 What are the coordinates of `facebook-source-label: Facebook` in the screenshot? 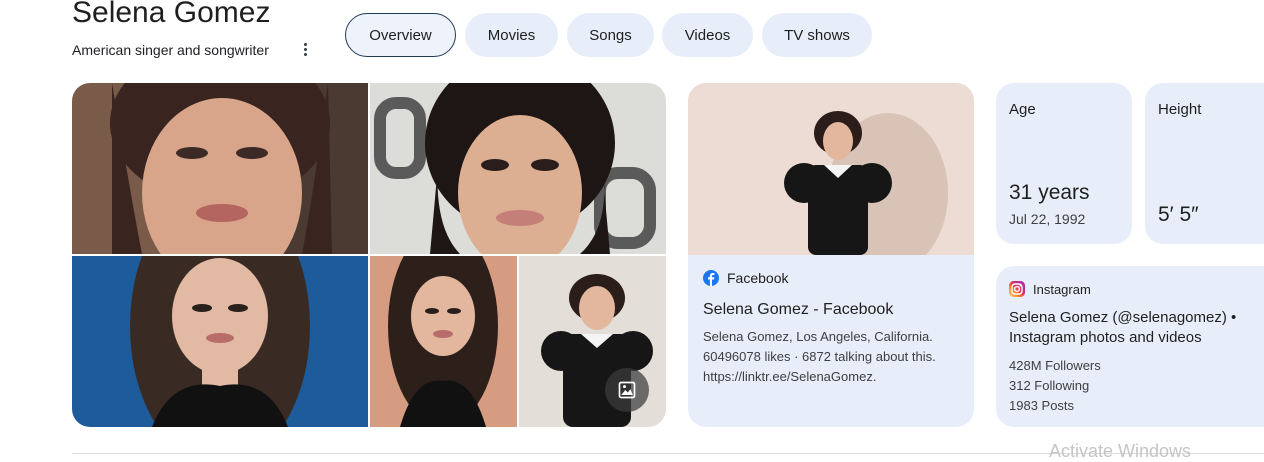 It's located at (758, 278).